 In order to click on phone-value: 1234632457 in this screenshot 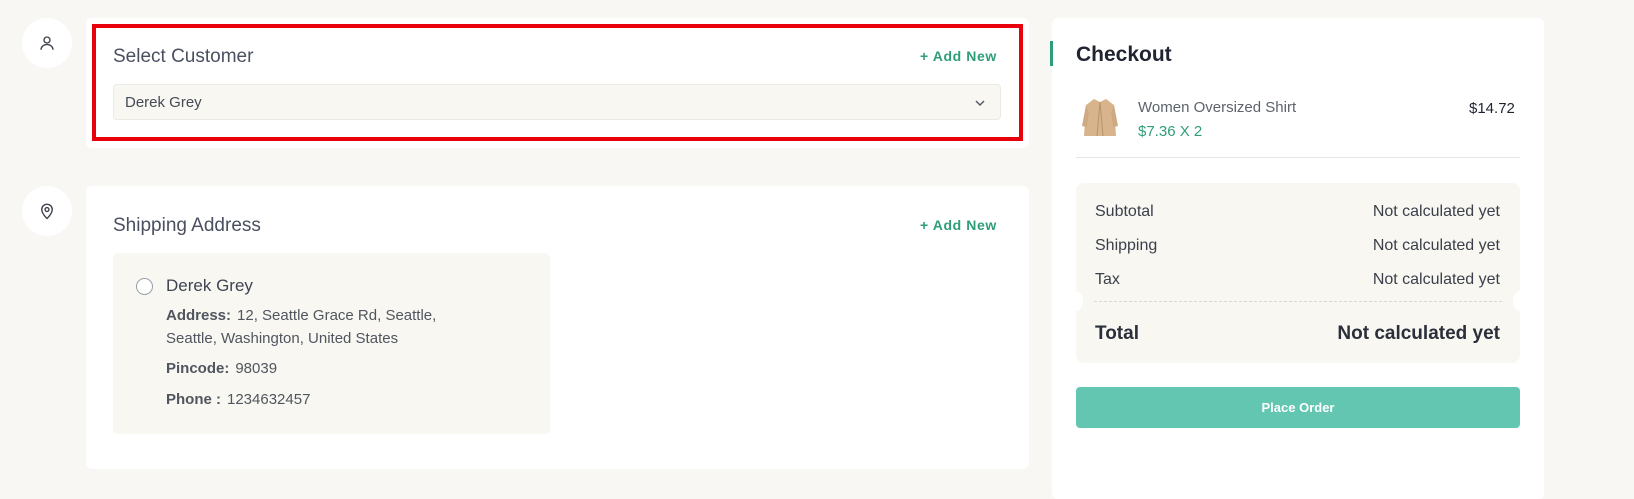, I will do `click(269, 399)`.